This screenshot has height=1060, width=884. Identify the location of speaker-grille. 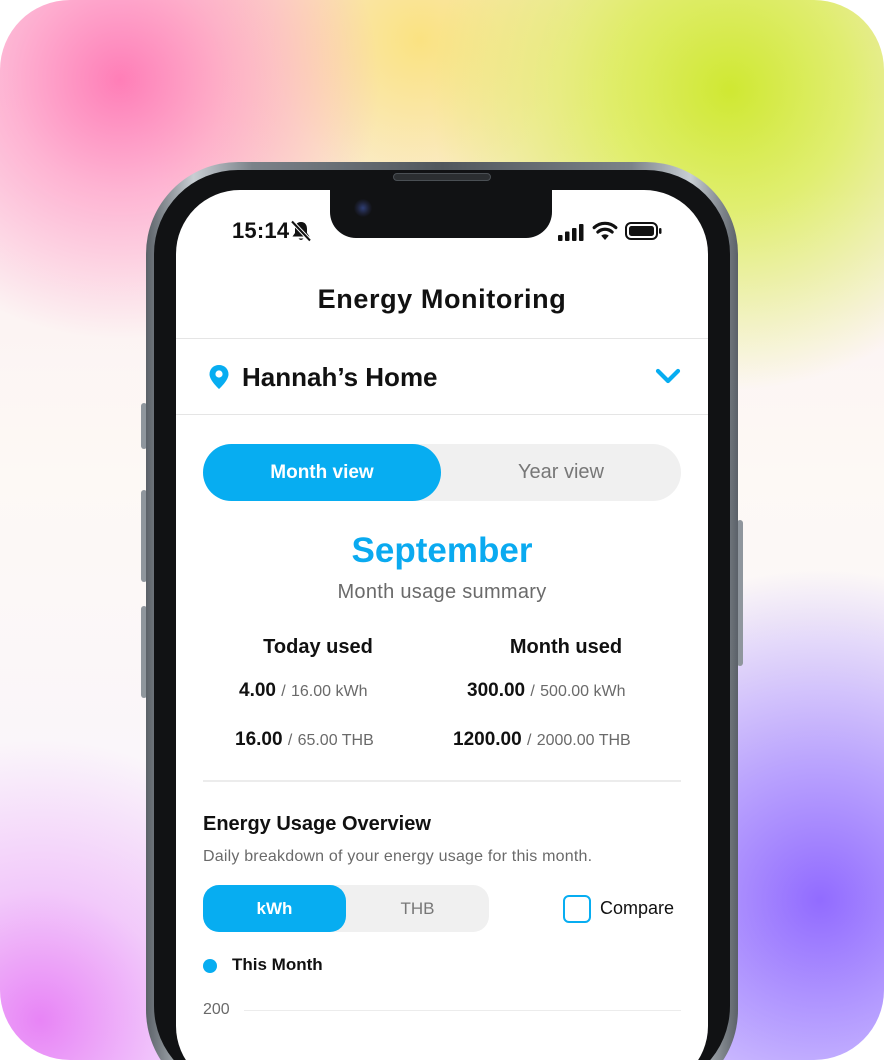
(442, 177).